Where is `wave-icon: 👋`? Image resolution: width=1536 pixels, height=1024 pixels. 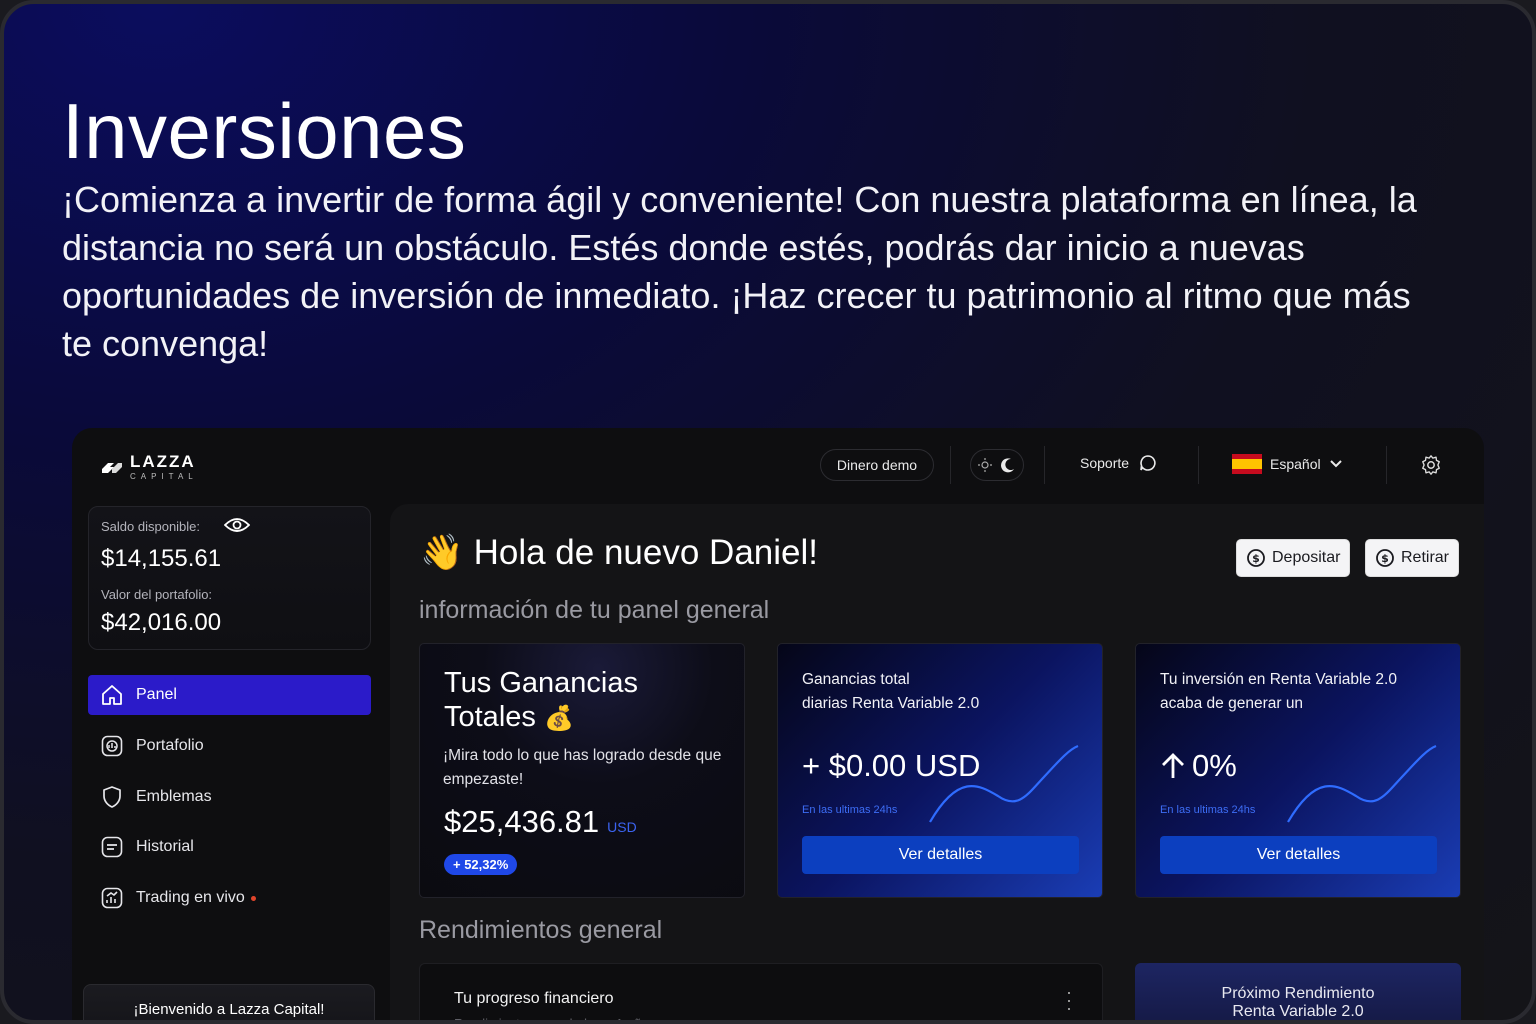
wave-icon: 👋 is located at coordinates (442, 552).